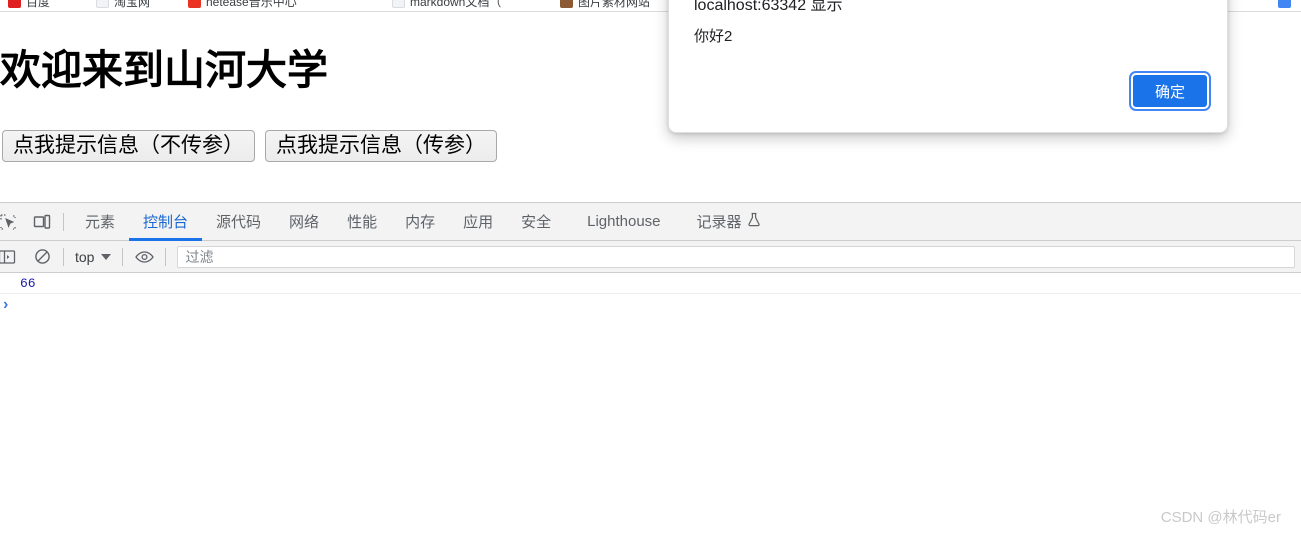  Describe the element at coordinates (381, 146) in the screenshot. I see `alert-with-arg-button: 点我提示信息（传参）` at that location.